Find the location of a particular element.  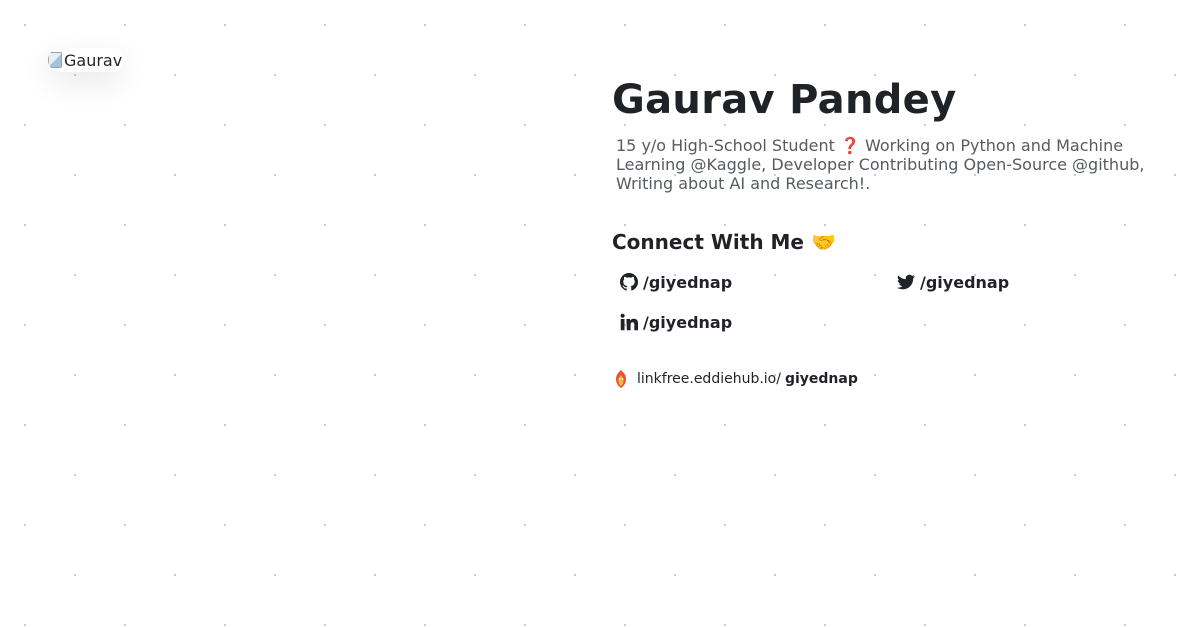

twitter-icon is located at coordinates (906, 282).